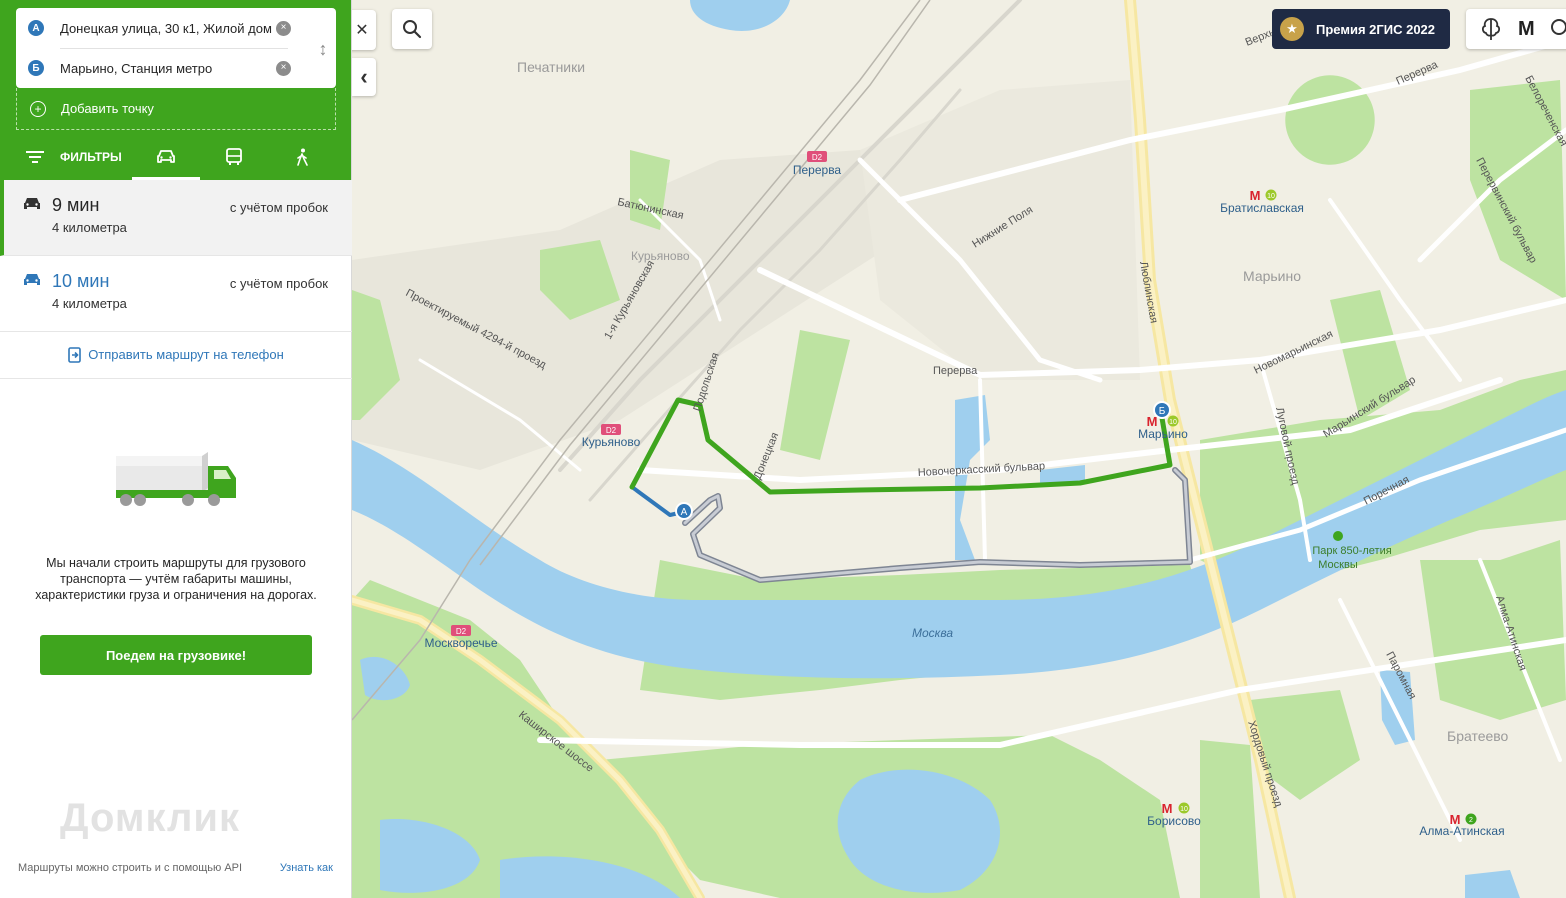 The height and width of the screenshot is (898, 1566). I want to click on truck-icon, so click(176, 479).